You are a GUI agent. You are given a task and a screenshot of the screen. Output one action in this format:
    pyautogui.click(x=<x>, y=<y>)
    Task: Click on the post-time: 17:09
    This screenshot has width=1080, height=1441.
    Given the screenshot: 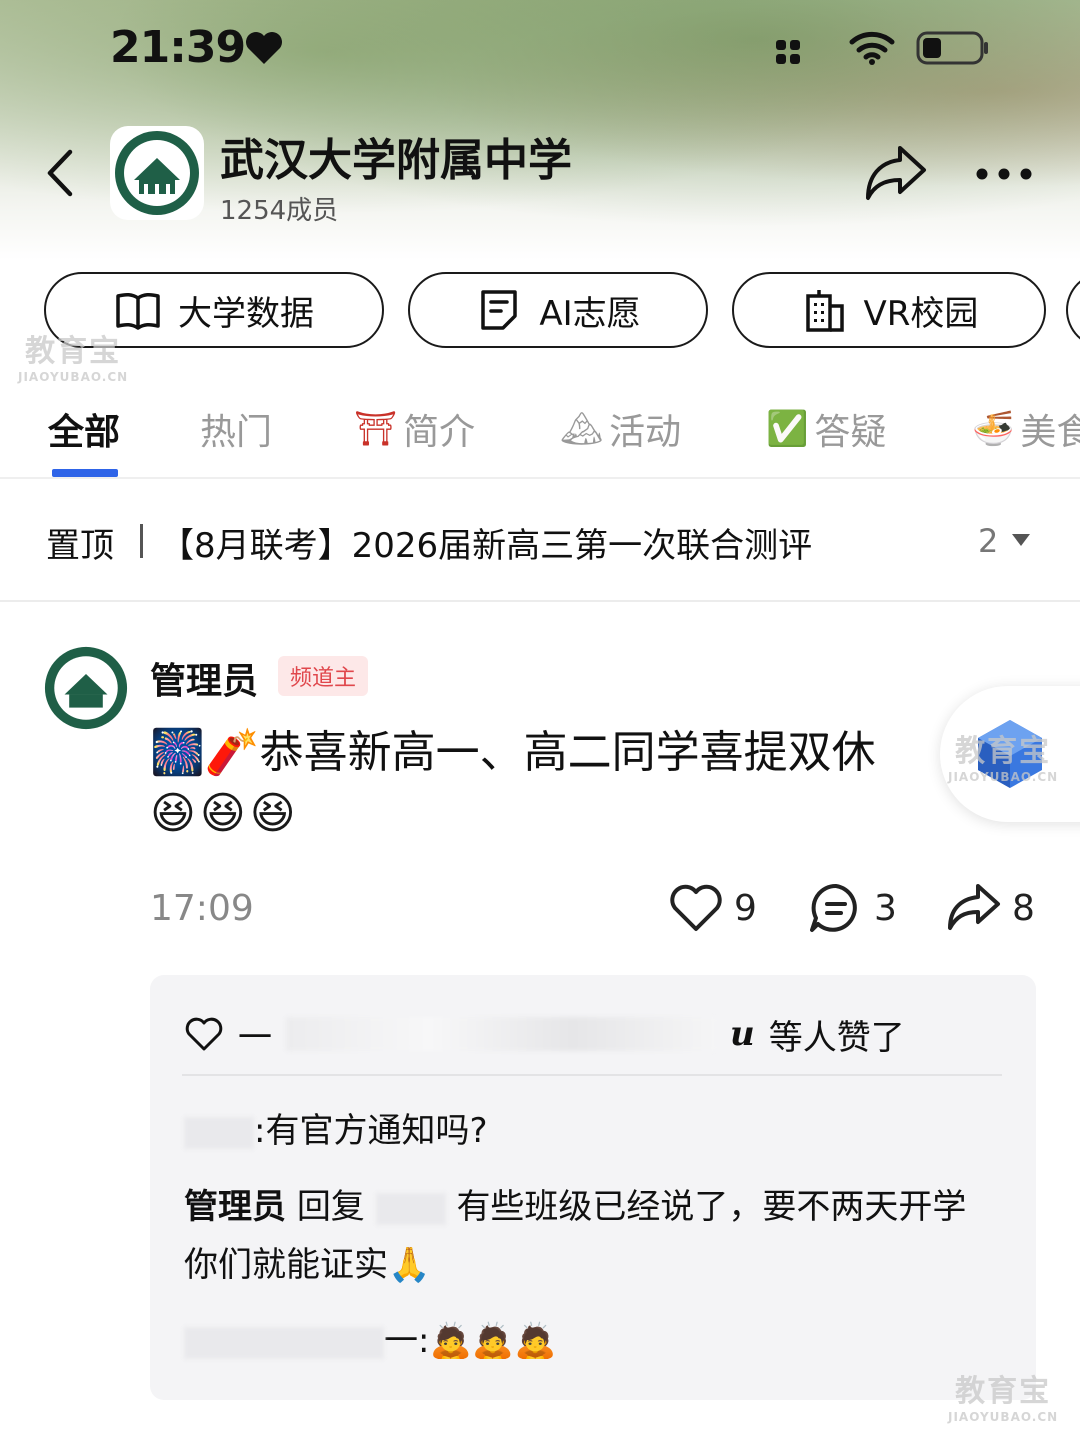 What is the action you would take?
    pyautogui.click(x=202, y=908)
    